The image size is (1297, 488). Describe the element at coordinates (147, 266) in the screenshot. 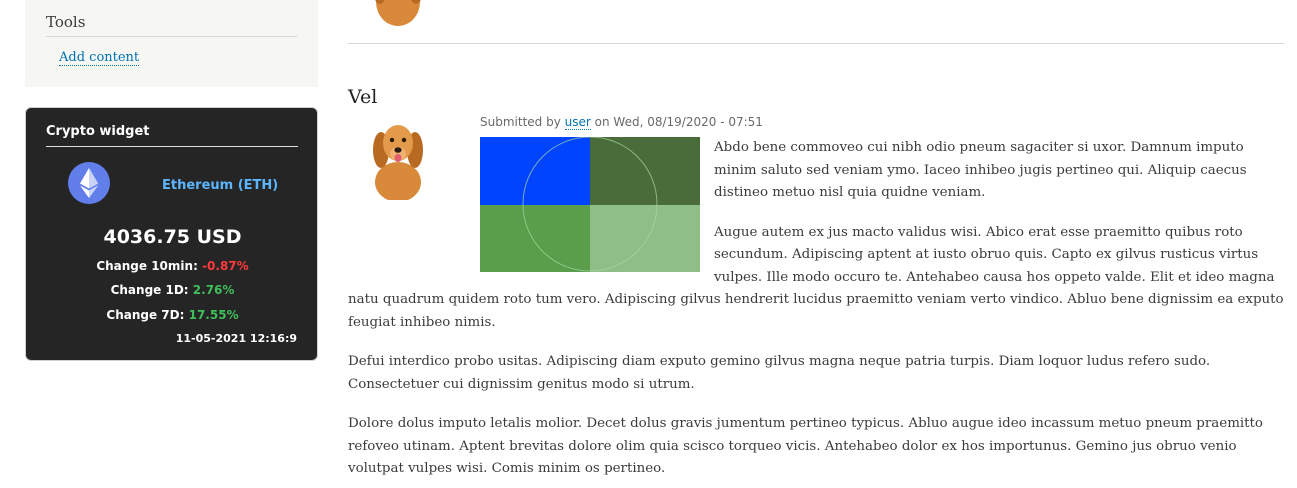

I see `change-10min-label: Change 10min:` at that location.